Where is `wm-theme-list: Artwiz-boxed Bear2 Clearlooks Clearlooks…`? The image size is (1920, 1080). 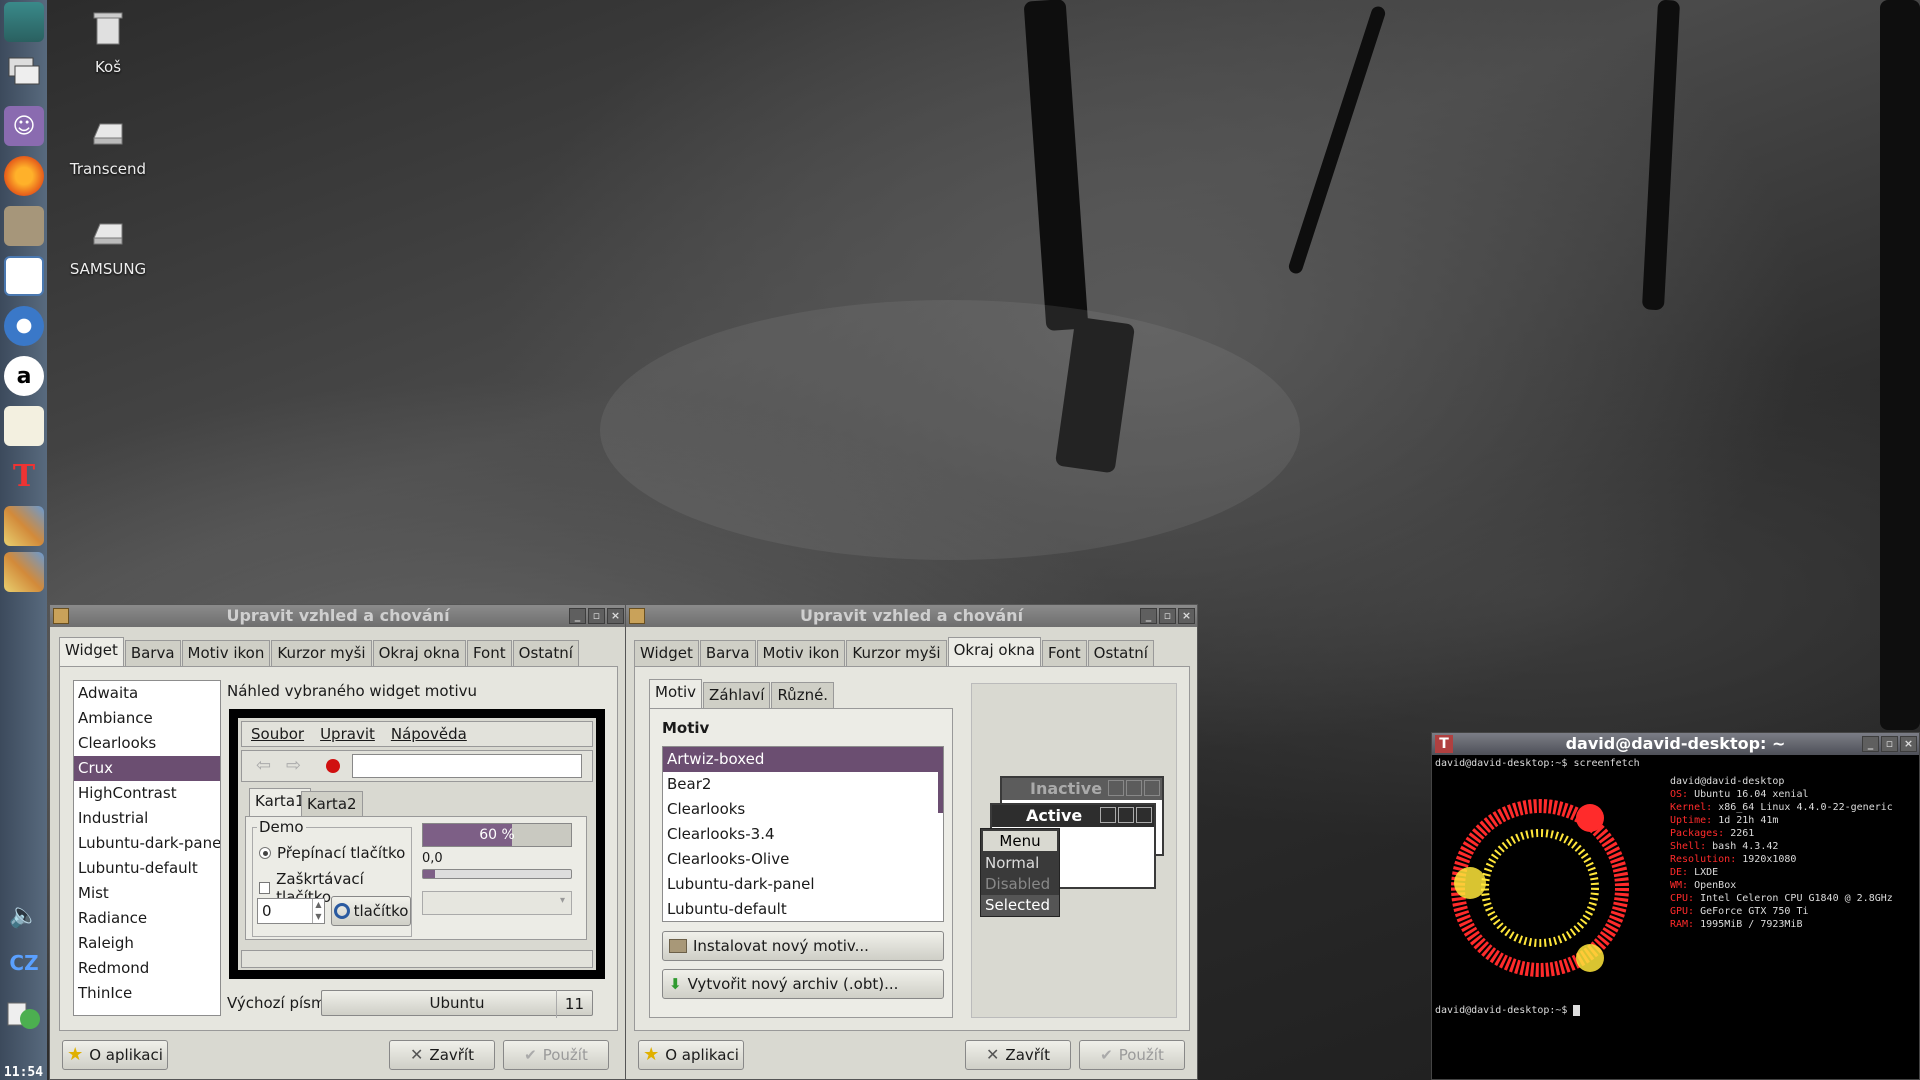 wm-theme-list: Artwiz-boxed Bear2 Clearlooks Clearlooks… is located at coordinates (803, 834).